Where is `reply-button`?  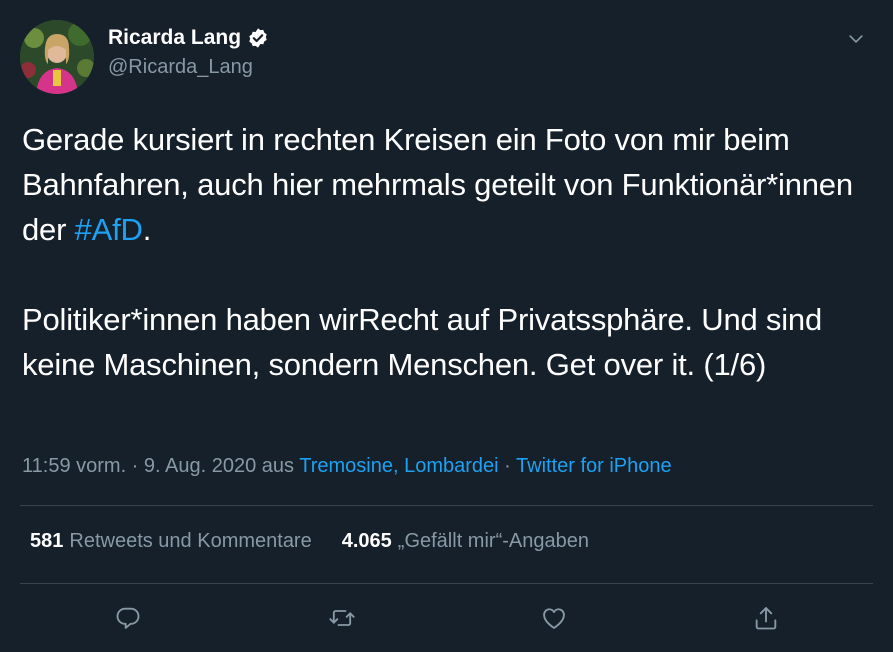 reply-button is located at coordinates (128, 618).